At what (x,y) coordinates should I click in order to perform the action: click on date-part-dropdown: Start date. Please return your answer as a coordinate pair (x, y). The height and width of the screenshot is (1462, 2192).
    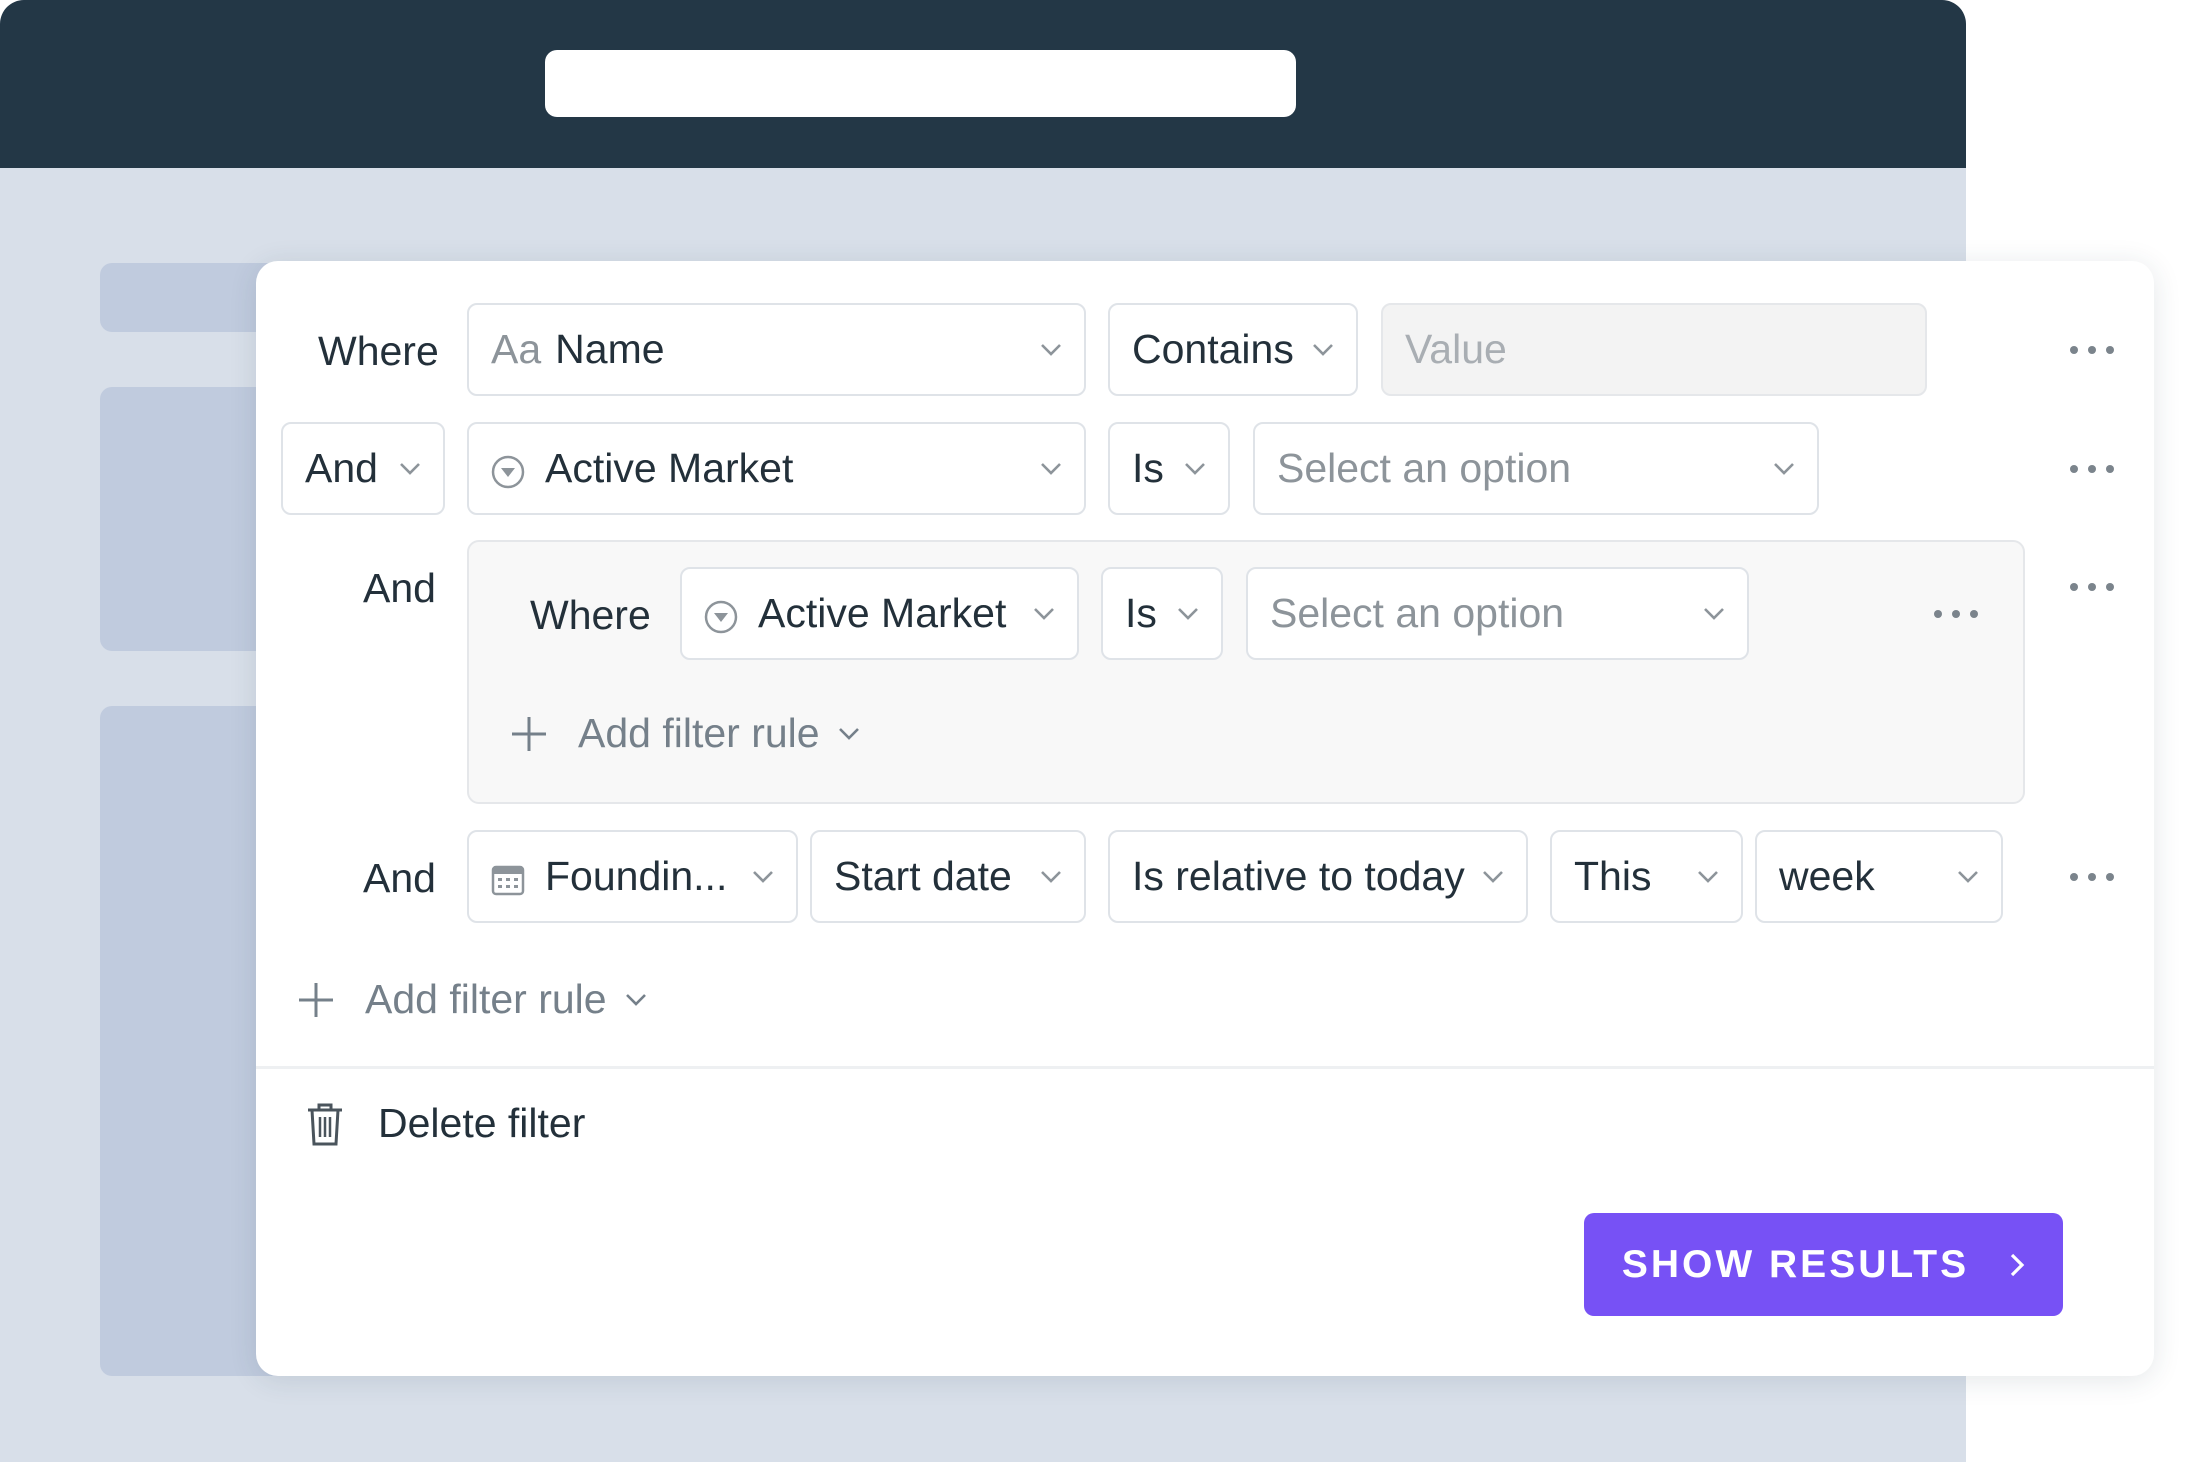
    Looking at the image, I should click on (948, 876).